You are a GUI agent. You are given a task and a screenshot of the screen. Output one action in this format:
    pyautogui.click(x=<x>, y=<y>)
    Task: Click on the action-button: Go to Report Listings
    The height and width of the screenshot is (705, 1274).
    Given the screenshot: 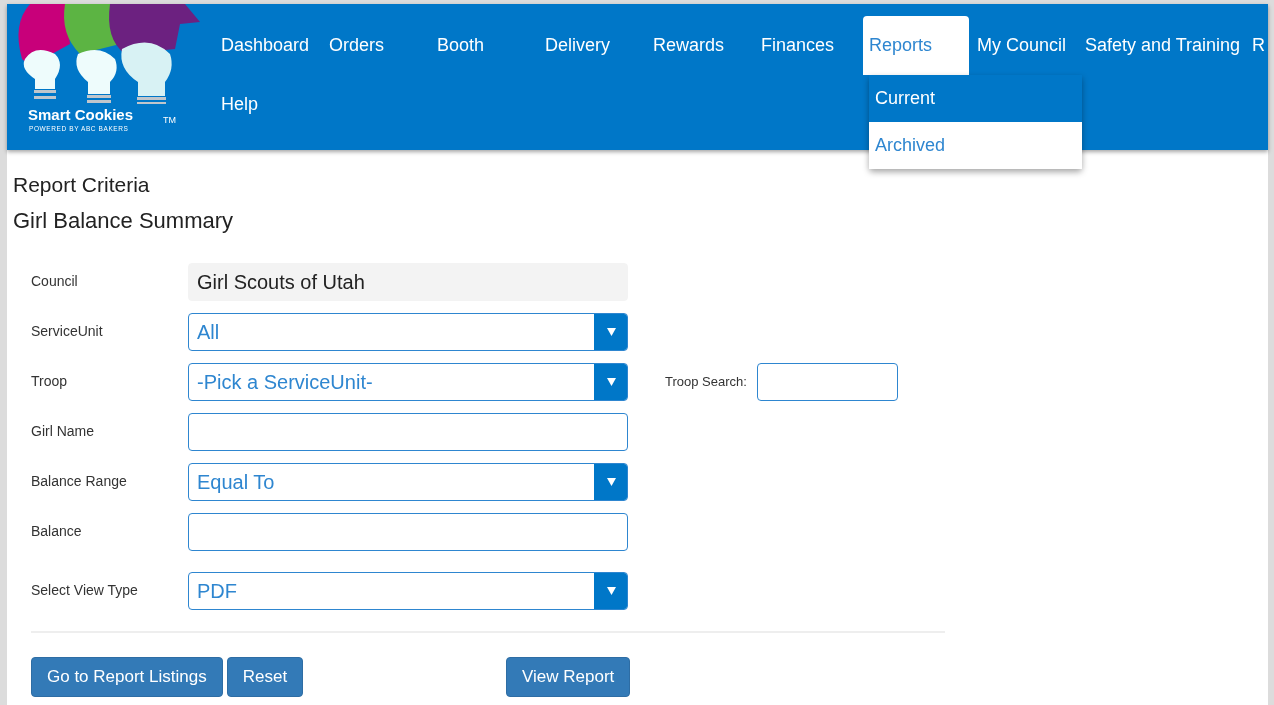 What is the action you would take?
    pyautogui.click(x=127, y=676)
    